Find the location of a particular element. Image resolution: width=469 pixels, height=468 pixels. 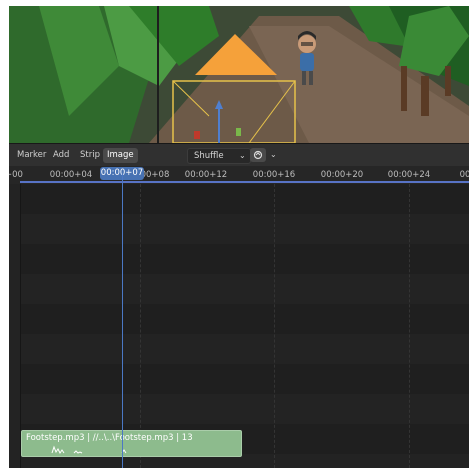

menu-marker: Marker is located at coordinates (31, 155).